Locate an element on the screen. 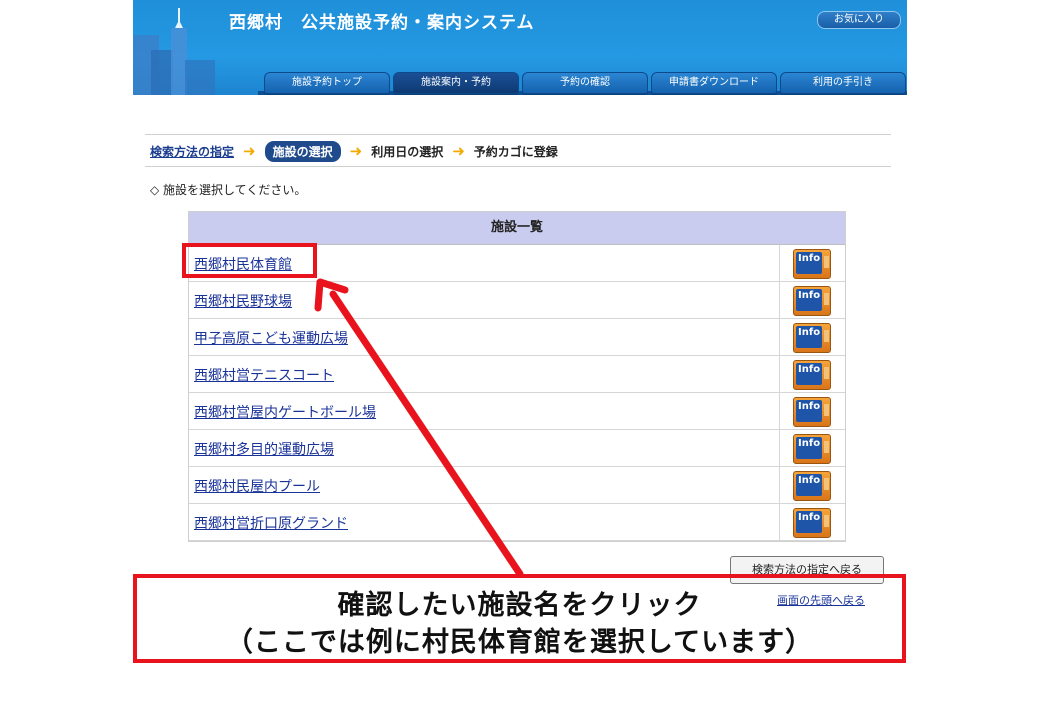 The image size is (1040, 720). facility-link: 西郷村営屋内ゲートボール場 is located at coordinates (285, 412).